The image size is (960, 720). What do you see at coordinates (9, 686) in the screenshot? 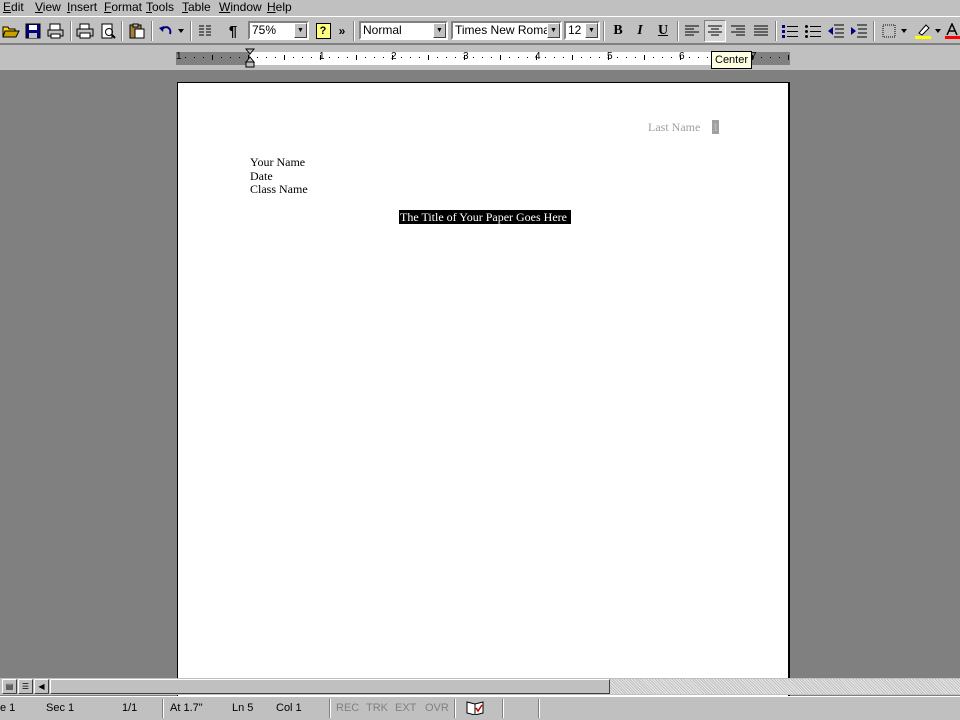
I see `normal-view-button: ▤` at bounding box center [9, 686].